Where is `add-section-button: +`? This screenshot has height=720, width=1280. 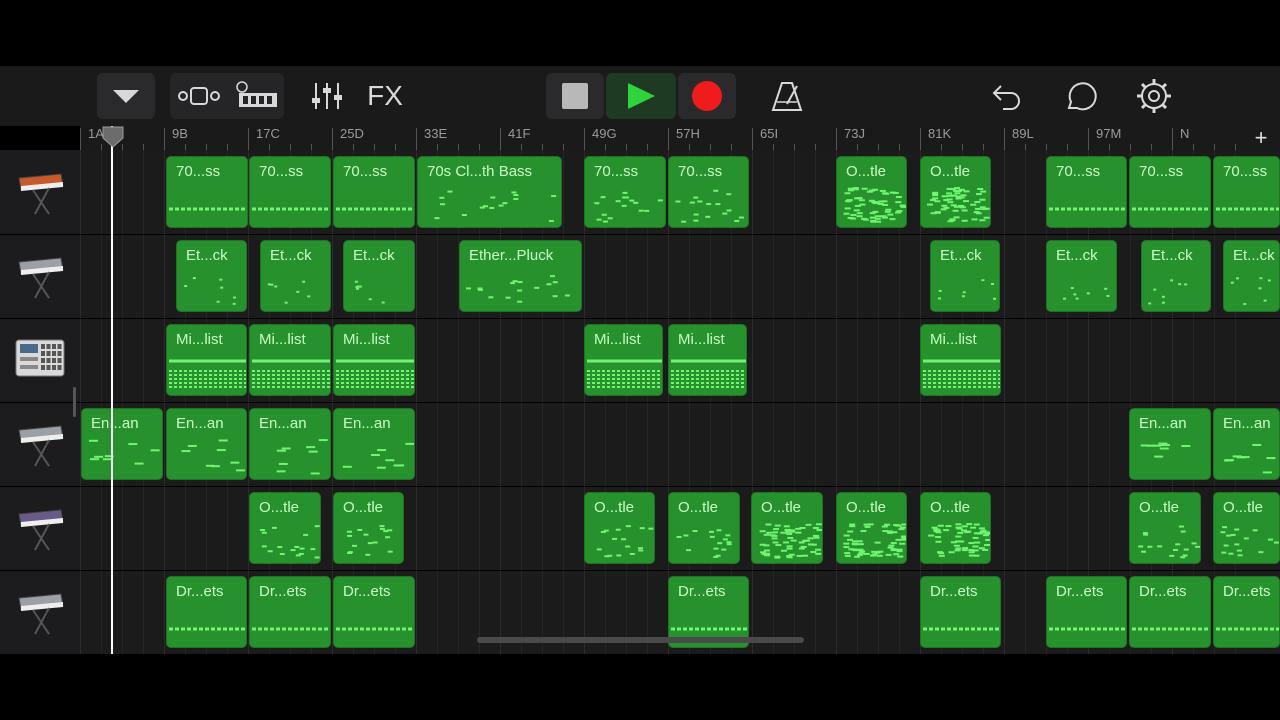
add-section-button: + is located at coordinates (1261, 138).